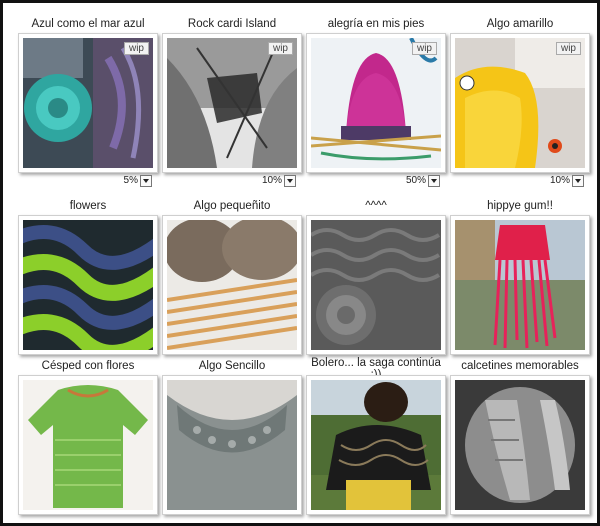 This screenshot has width=600, height=526. What do you see at coordinates (520, 24) in the screenshot?
I see `project-title: Algo amarillo` at bounding box center [520, 24].